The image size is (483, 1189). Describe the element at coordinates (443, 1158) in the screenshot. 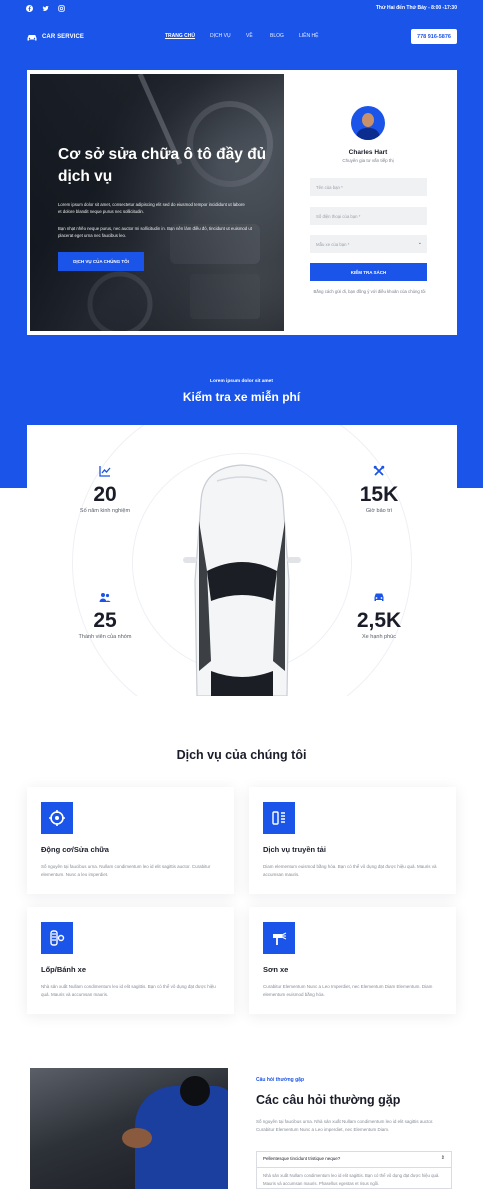

I see `accordion-toggle-icon: ⇕` at that location.